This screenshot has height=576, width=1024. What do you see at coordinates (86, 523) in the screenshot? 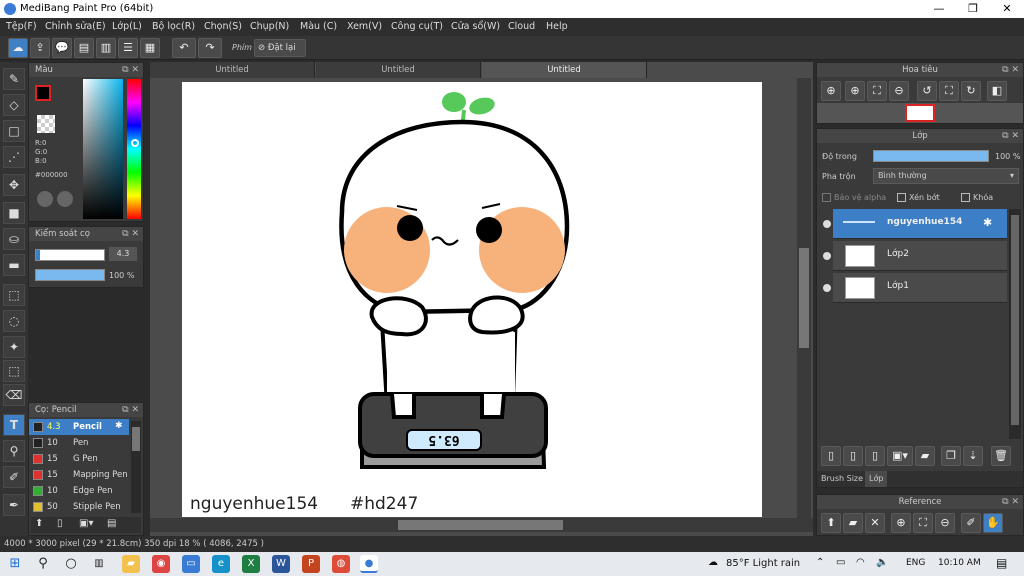
I see `brush-menu-icon: ▣▾` at bounding box center [86, 523].